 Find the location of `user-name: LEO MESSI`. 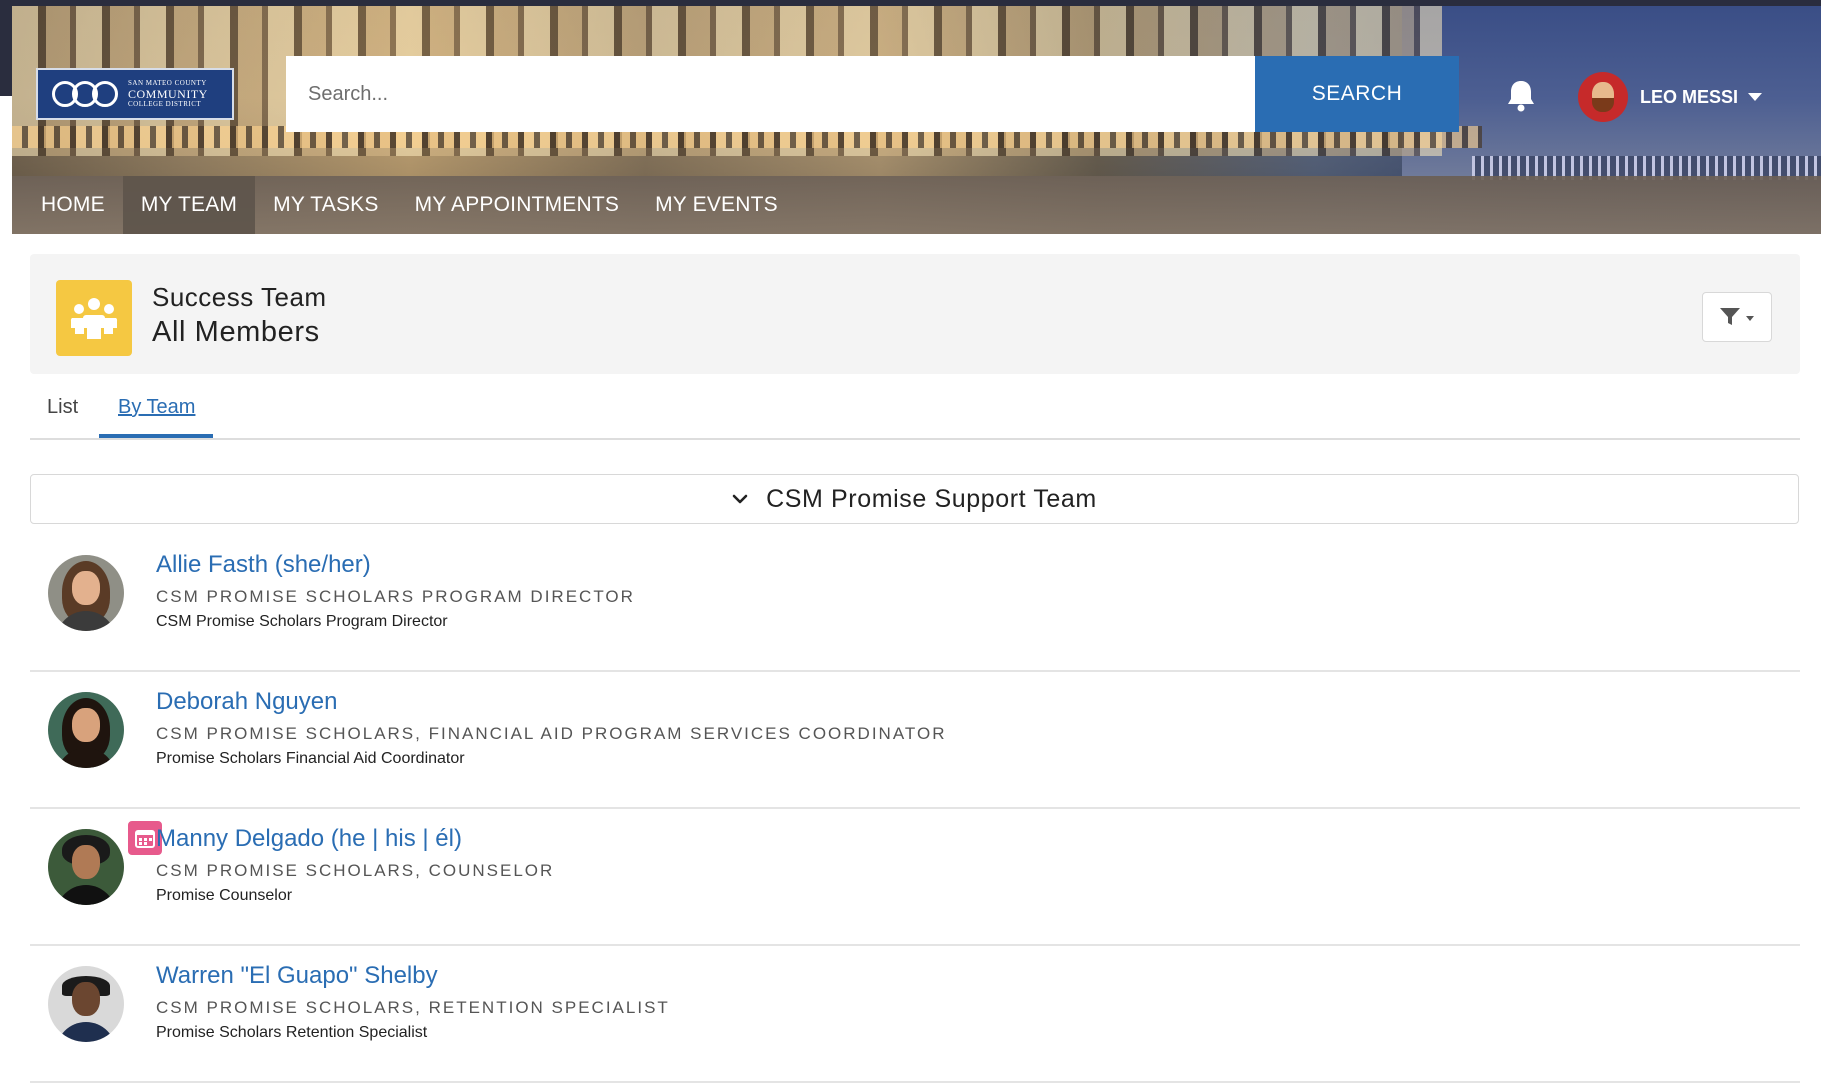

user-name: LEO MESSI is located at coordinates (1689, 96).